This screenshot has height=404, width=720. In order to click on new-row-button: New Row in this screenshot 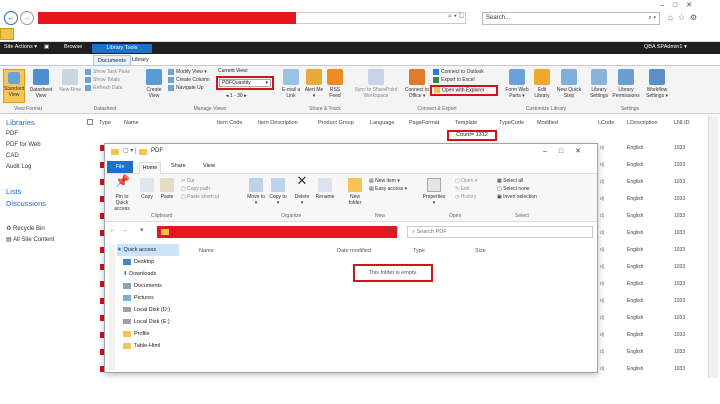, I will do `click(70, 81)`.